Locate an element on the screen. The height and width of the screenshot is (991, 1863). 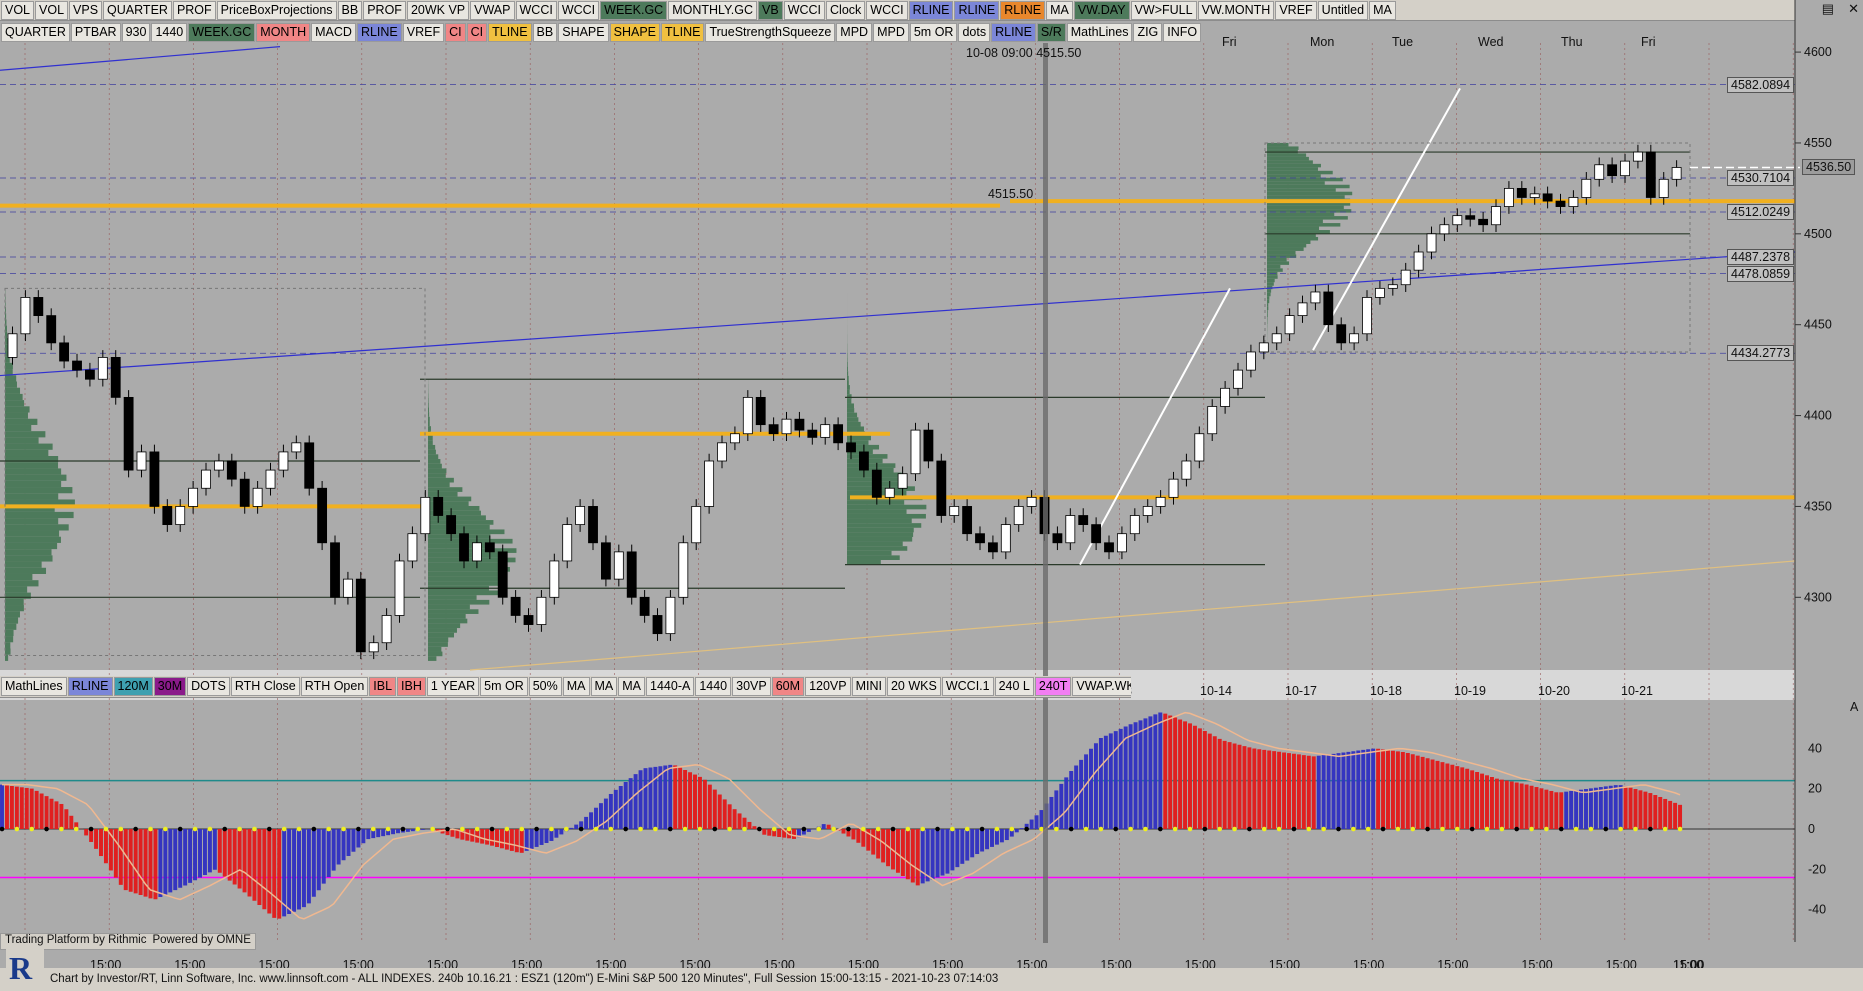
toolbar-button-5m-or: 5m OR is located at coordinates (504, 686).